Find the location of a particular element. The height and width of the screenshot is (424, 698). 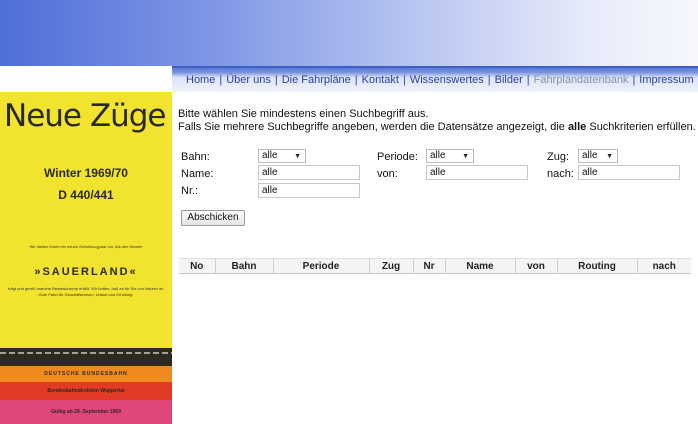

bahn-label: Bahn: is located at coordinates (195, 157).